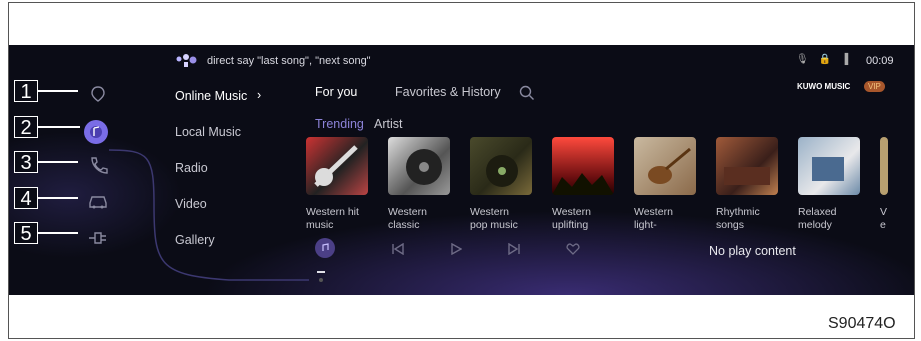 This screenshot has width=921, height=341. What do you see at coordinates (456, 249) in the screenshot?
I see `play-icon` at bounding box center [456, 249].